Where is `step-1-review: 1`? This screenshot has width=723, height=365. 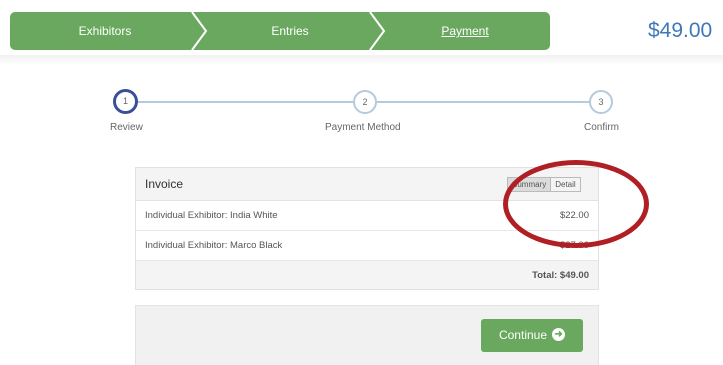
step-1-review: 1 is located at coordinates (125, 101).